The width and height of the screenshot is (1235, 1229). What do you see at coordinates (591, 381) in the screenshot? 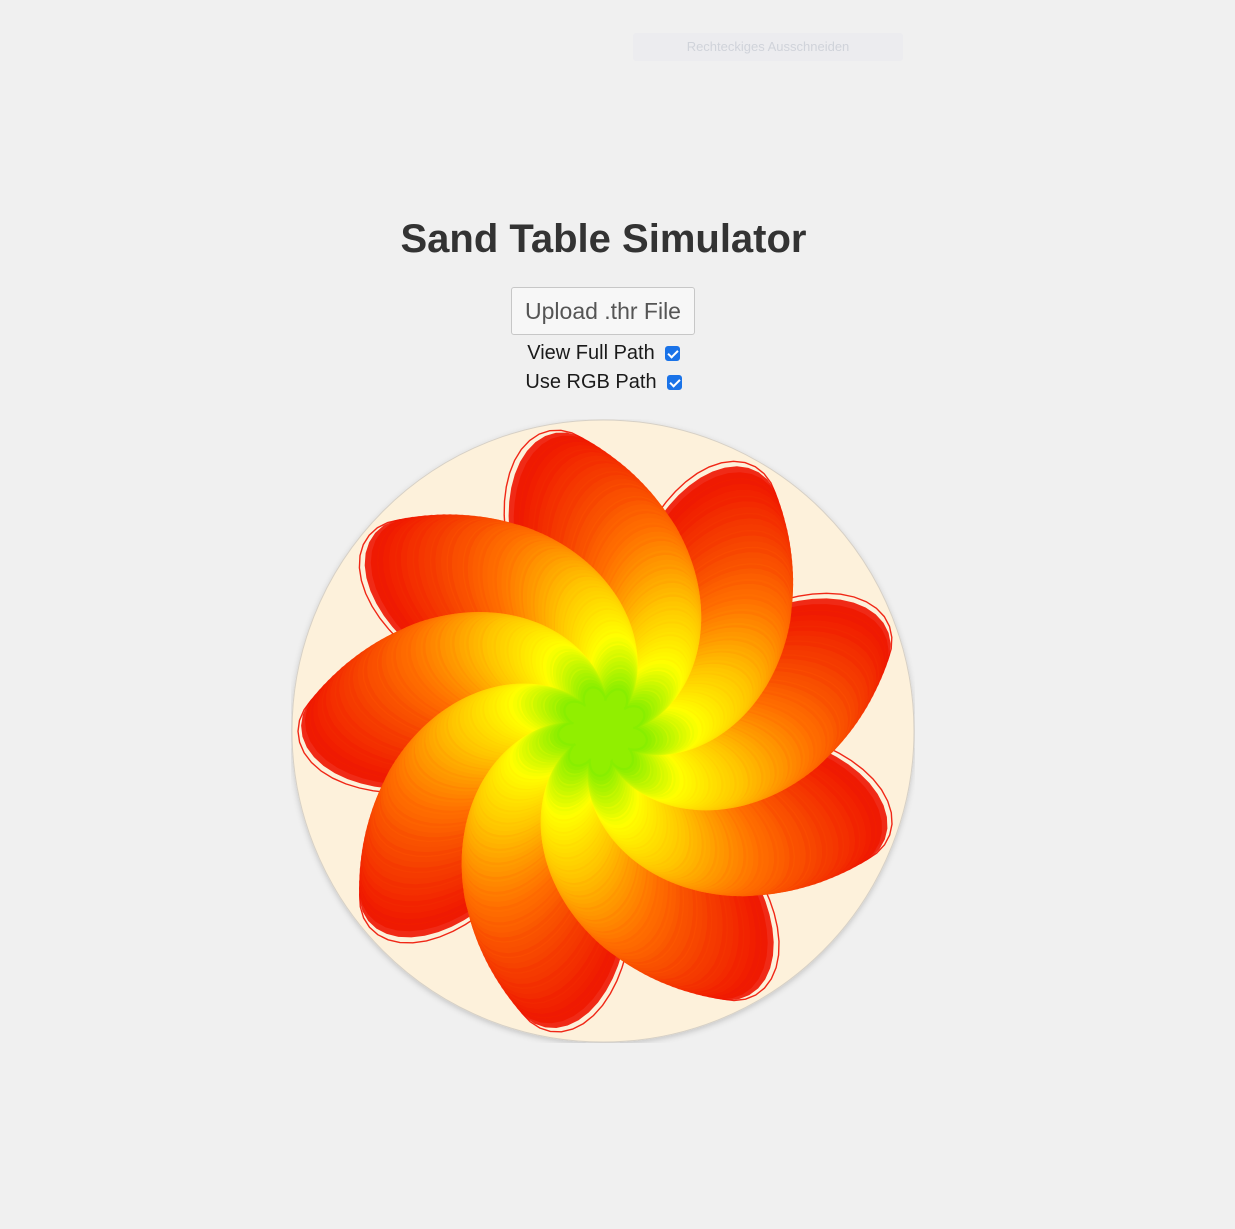
I see `use-rgb-path-label: Use RGB Path` at bounding box center [591, 381].